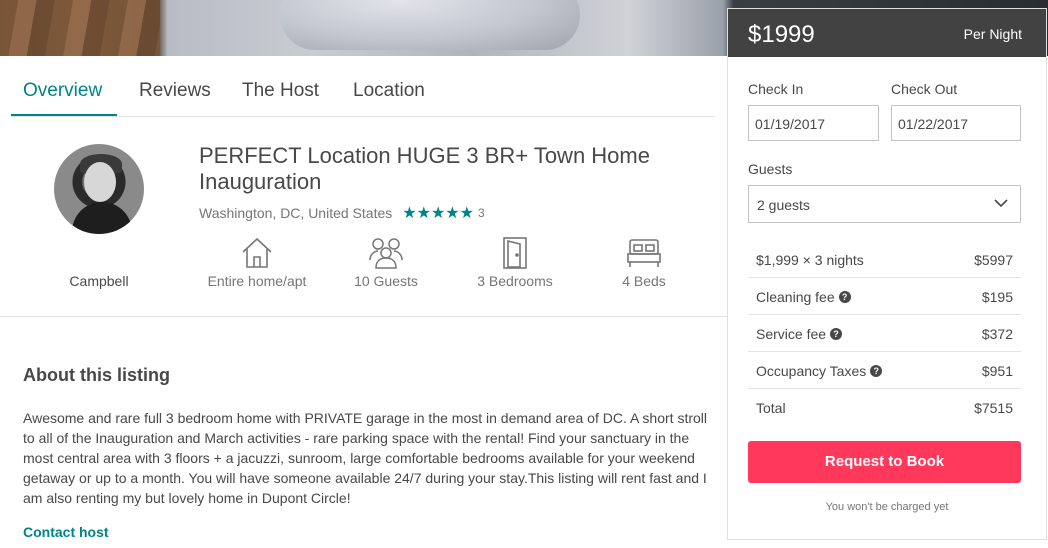 This screenshot has width=1048, height=548. What do you see at coordinates (1001, 203) in the screenshot?
I see `chevron-down-icon` at bounding box center [1001, 203].